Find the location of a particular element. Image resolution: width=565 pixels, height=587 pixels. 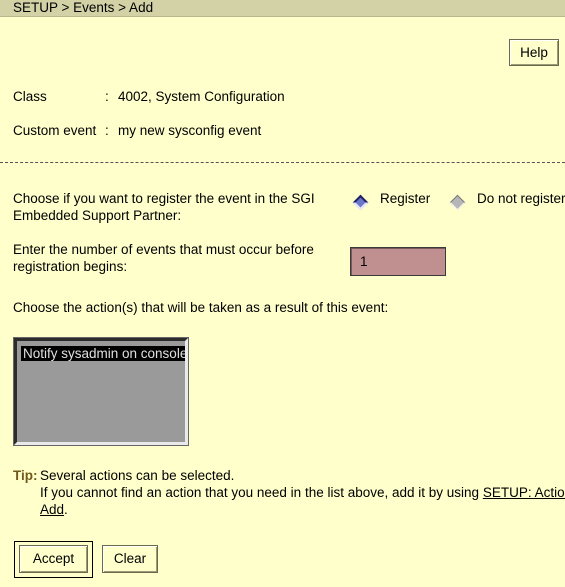

help-button: Help is located at coordinates (534, 52).